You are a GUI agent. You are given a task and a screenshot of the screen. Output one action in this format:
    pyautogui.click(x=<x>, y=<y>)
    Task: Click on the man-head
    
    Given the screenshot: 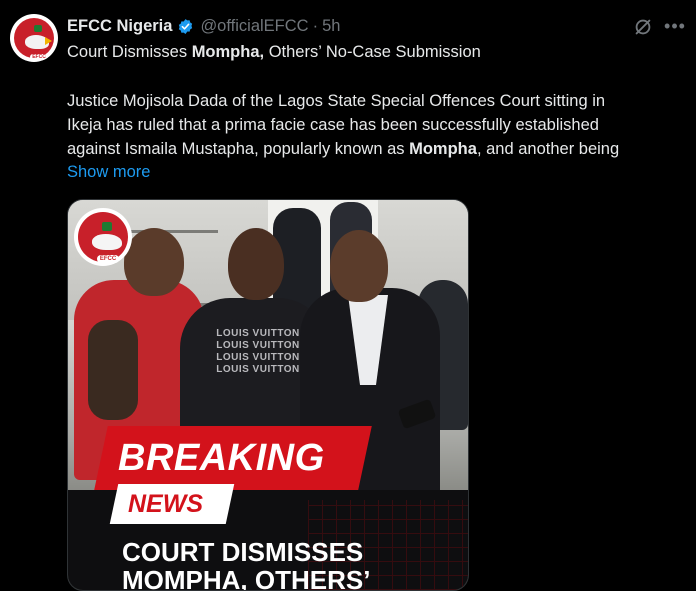 What is the action you would take?
    pyautogui.click(x=256, y=264)
    